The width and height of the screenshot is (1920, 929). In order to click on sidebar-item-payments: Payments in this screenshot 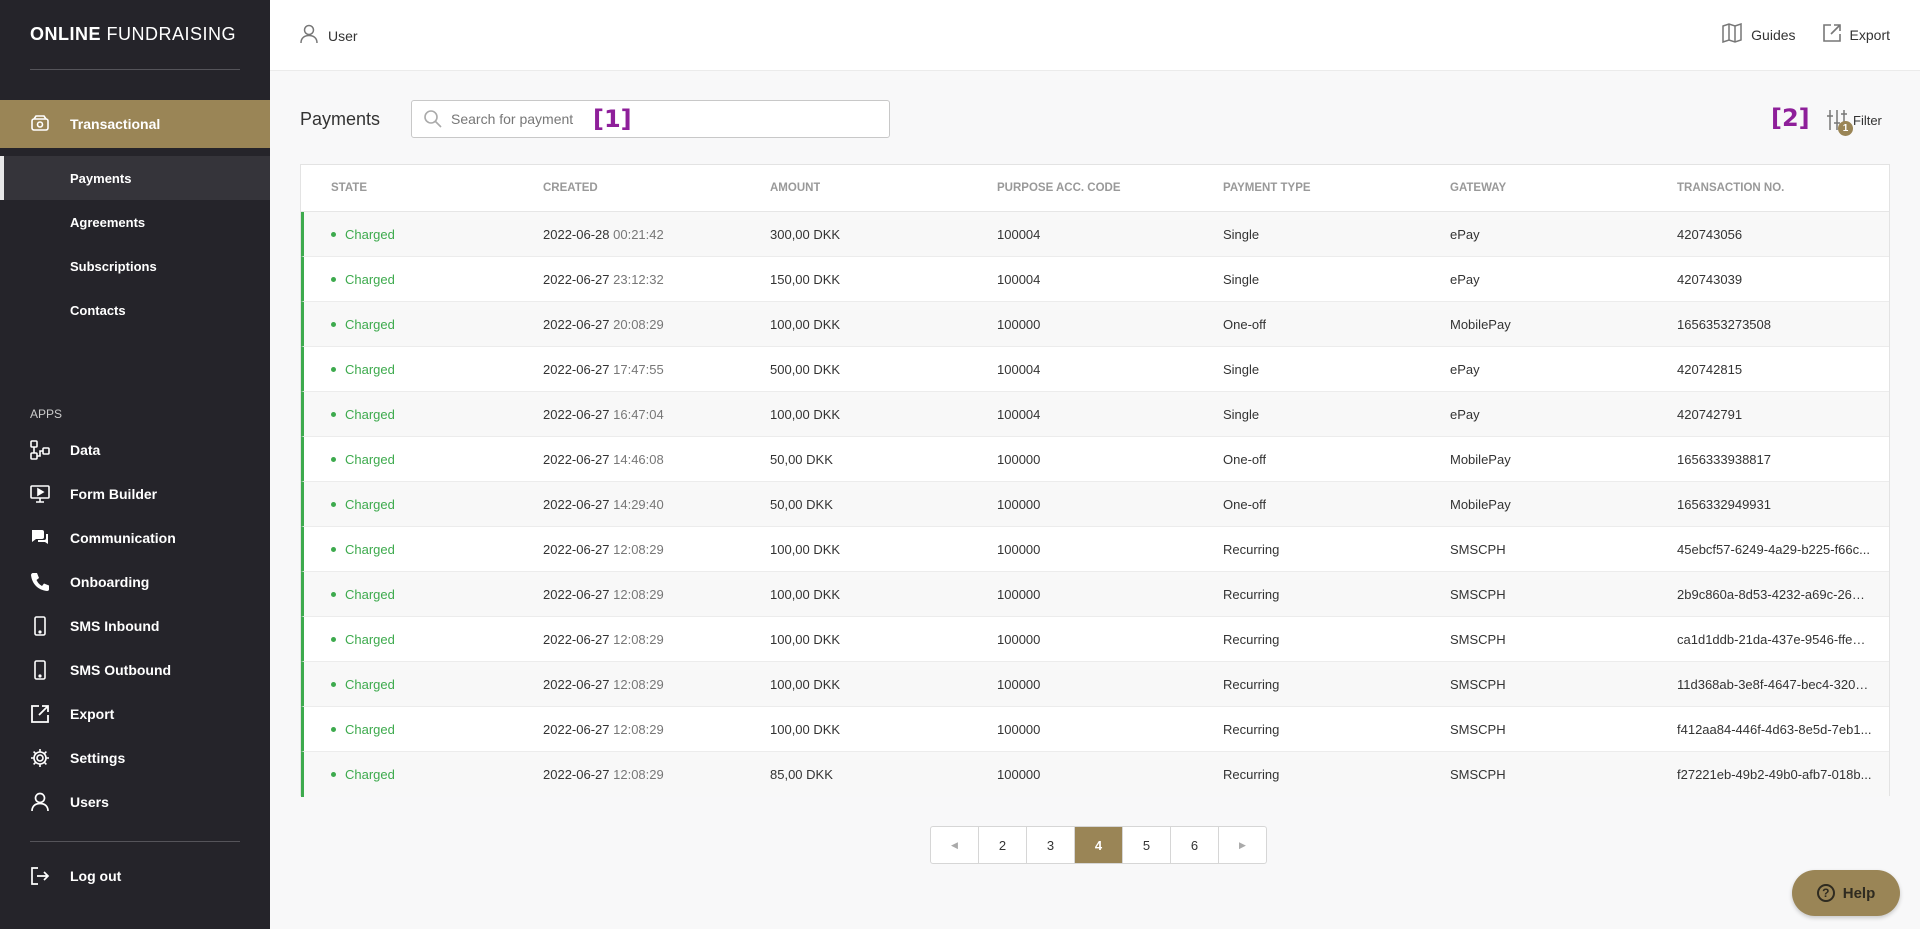, I will do `click(135, 178)`.